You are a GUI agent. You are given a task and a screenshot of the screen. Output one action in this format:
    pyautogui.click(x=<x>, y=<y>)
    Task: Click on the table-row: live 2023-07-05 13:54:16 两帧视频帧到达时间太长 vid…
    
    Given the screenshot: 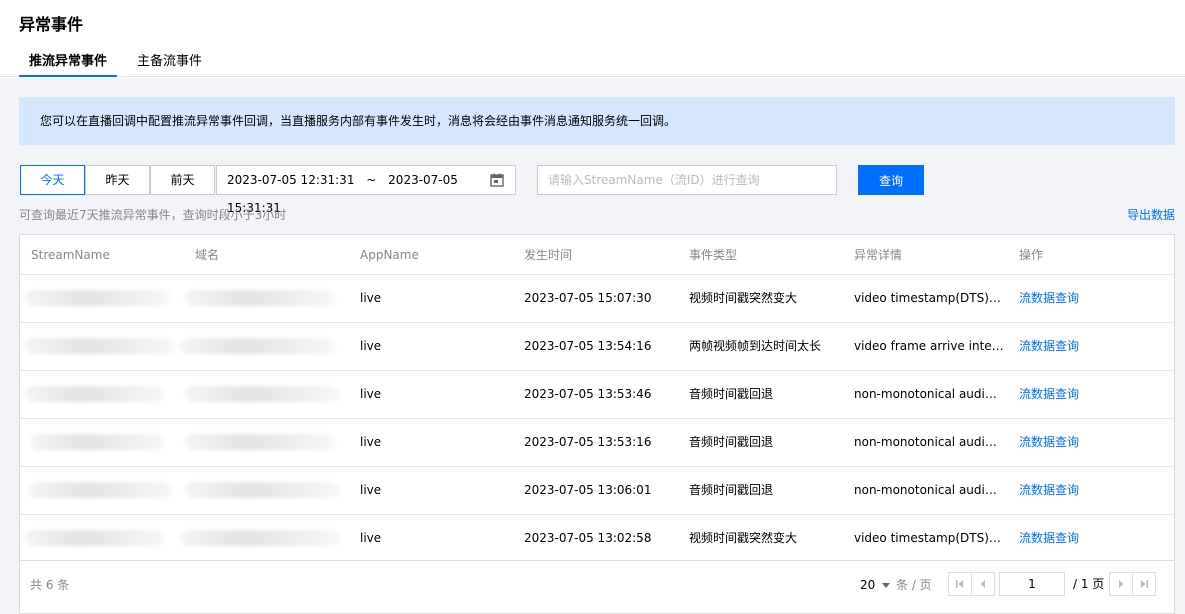 What is the action you would take?
    pyautogui.click(x=597, y=347)
    